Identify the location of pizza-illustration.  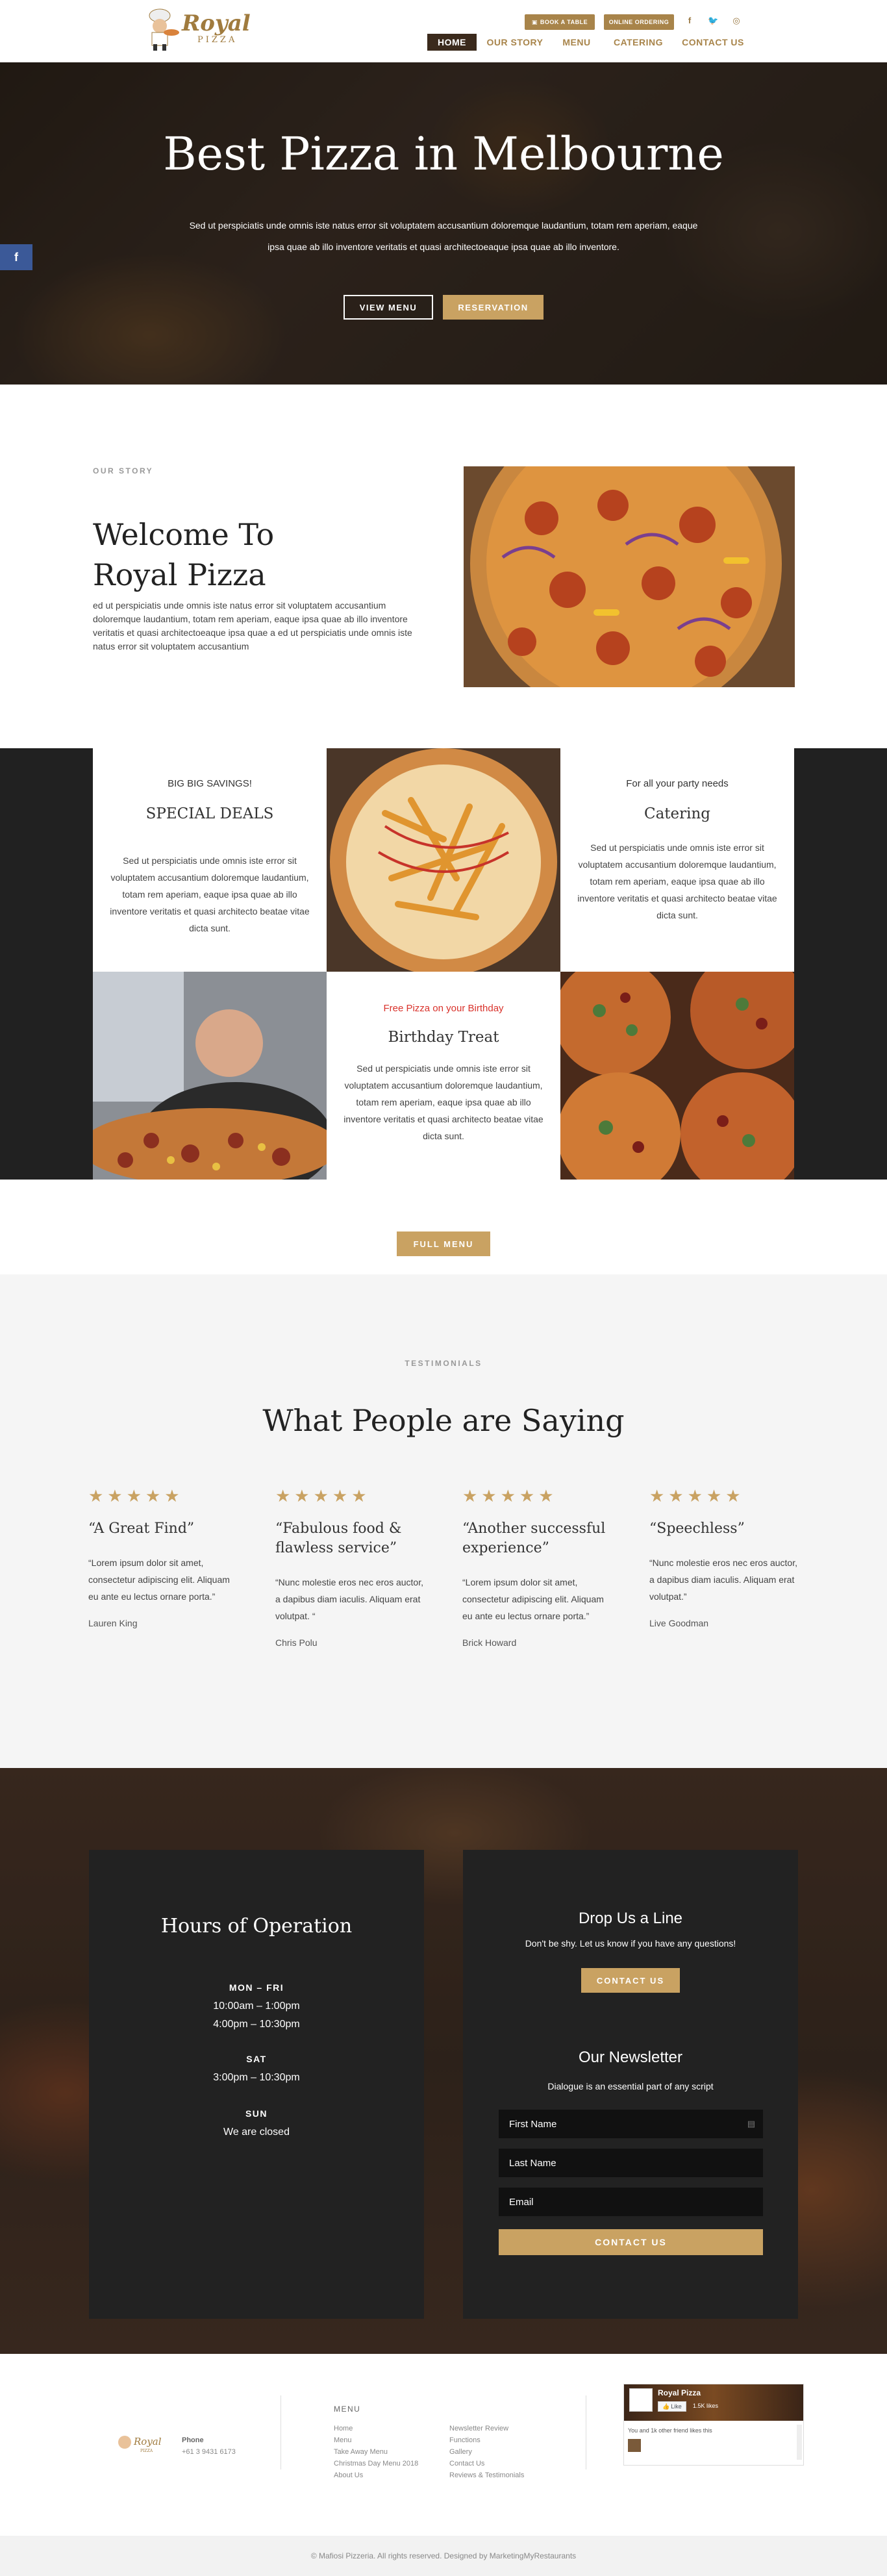
(629, 576).